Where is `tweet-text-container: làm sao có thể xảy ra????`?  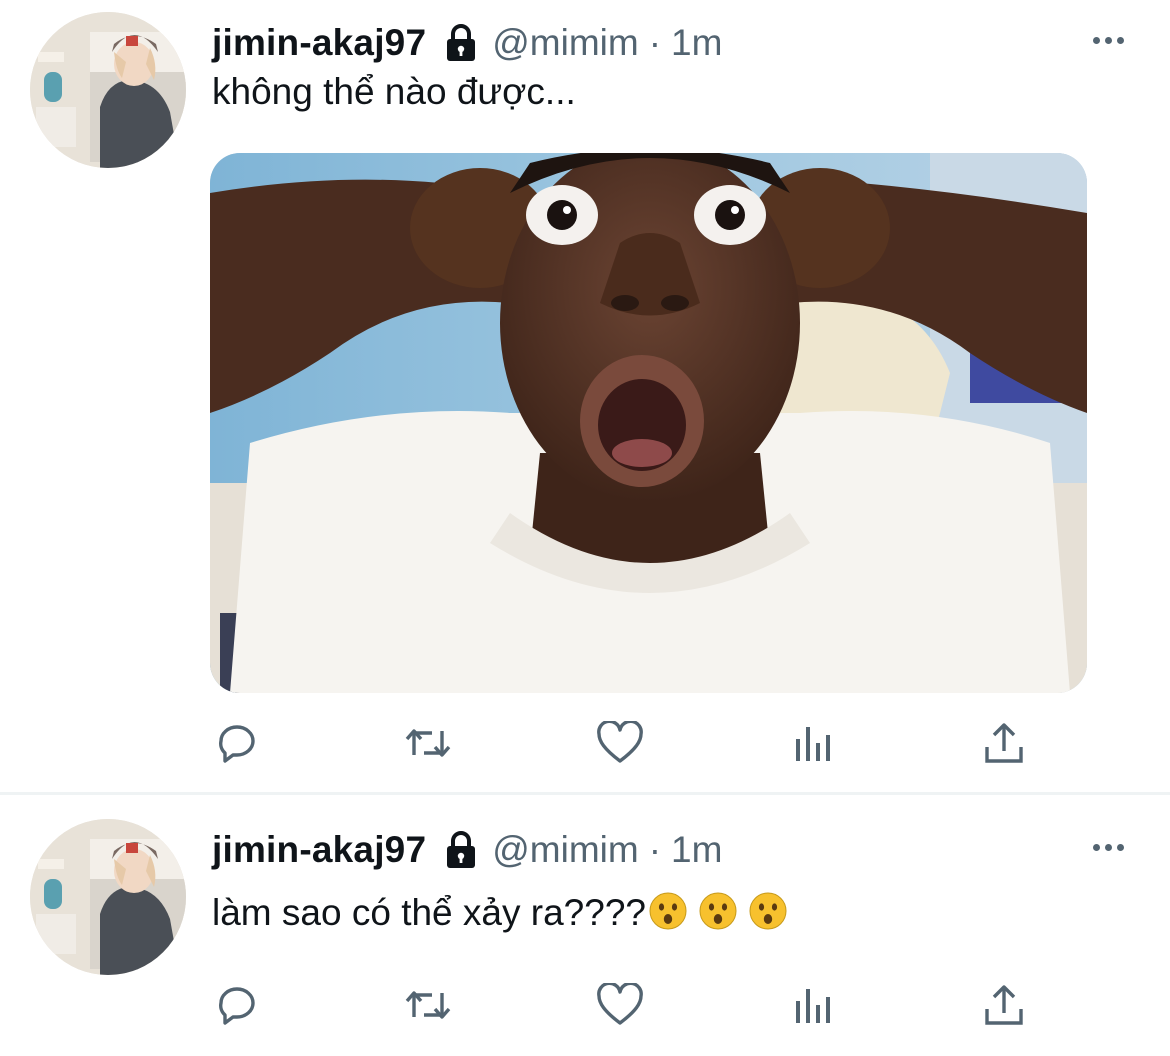
tweet-text-container: làm sao có thể xảy ra???? is located at coordinates (500, 913).